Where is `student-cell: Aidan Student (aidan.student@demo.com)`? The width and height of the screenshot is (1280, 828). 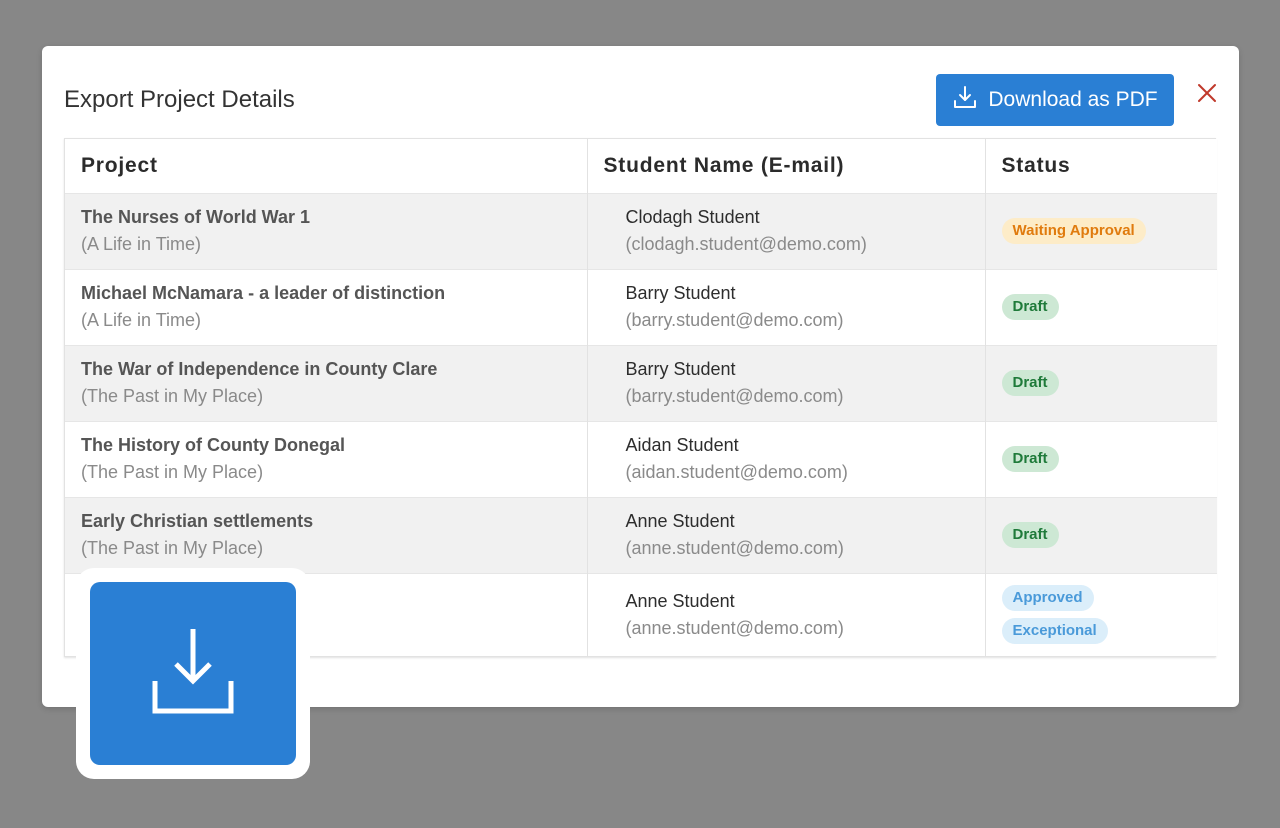 student-cell: Aidan Student (aidan.student@demo.com) is located at coordinates (786, 458).